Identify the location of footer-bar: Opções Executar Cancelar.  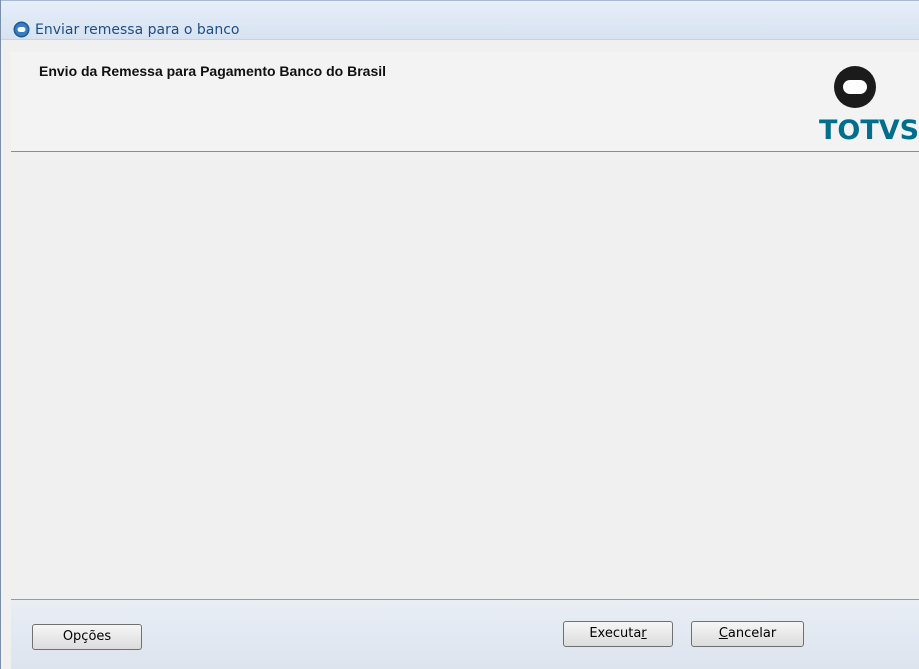
(465, 634).